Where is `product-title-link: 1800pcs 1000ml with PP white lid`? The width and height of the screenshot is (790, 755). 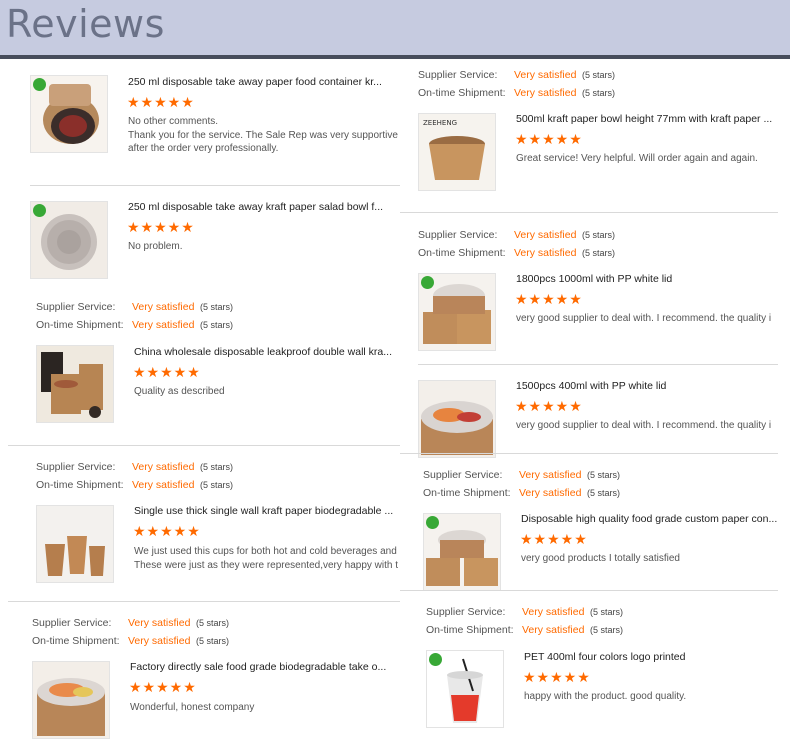 product-title-link: 1800pcs 1000ml with PP white lid is located at coordinates (647, 279).